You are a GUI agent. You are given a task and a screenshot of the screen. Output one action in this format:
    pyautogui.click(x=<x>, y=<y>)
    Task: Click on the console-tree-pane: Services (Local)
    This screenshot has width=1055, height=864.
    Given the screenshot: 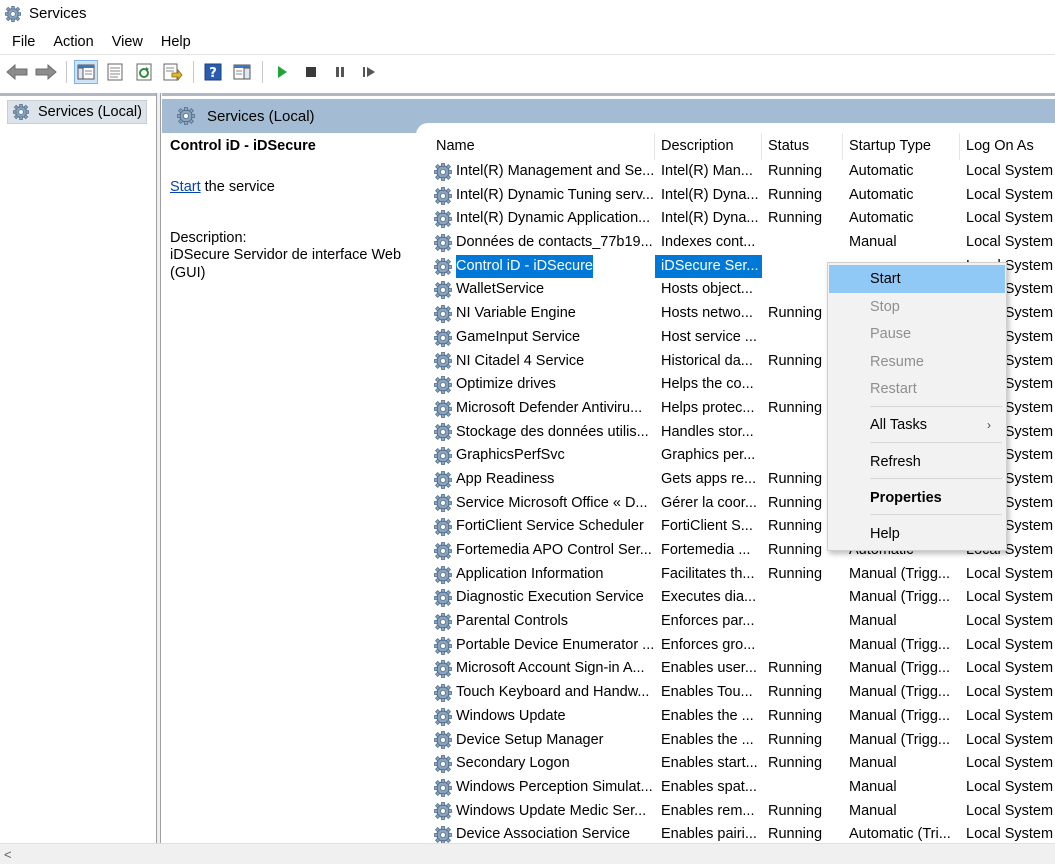 What is the action you would take?
    pyautogui.click(x=80, y=468)
    